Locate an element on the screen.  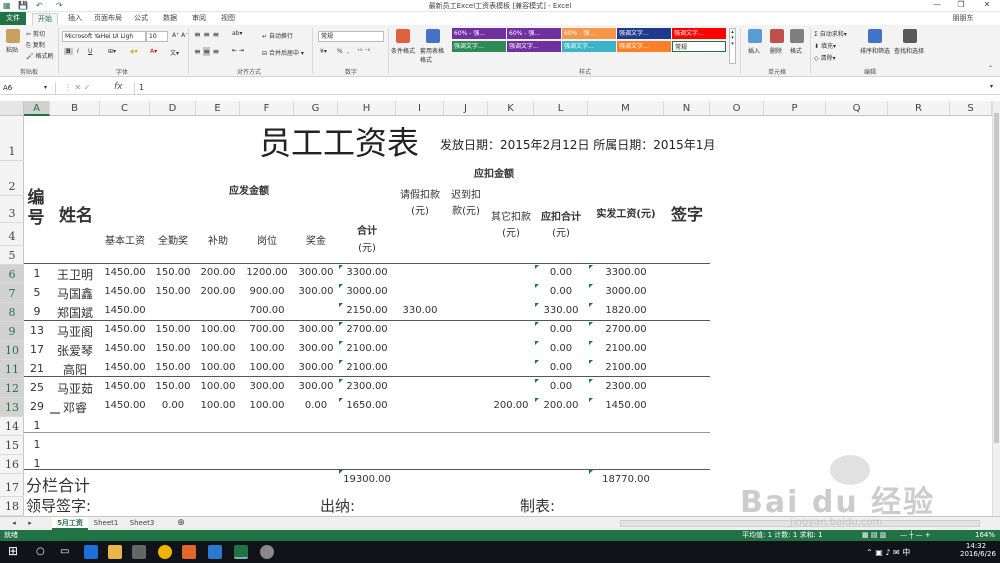
row-header-2: 2 is located at coordinates (12, 178).